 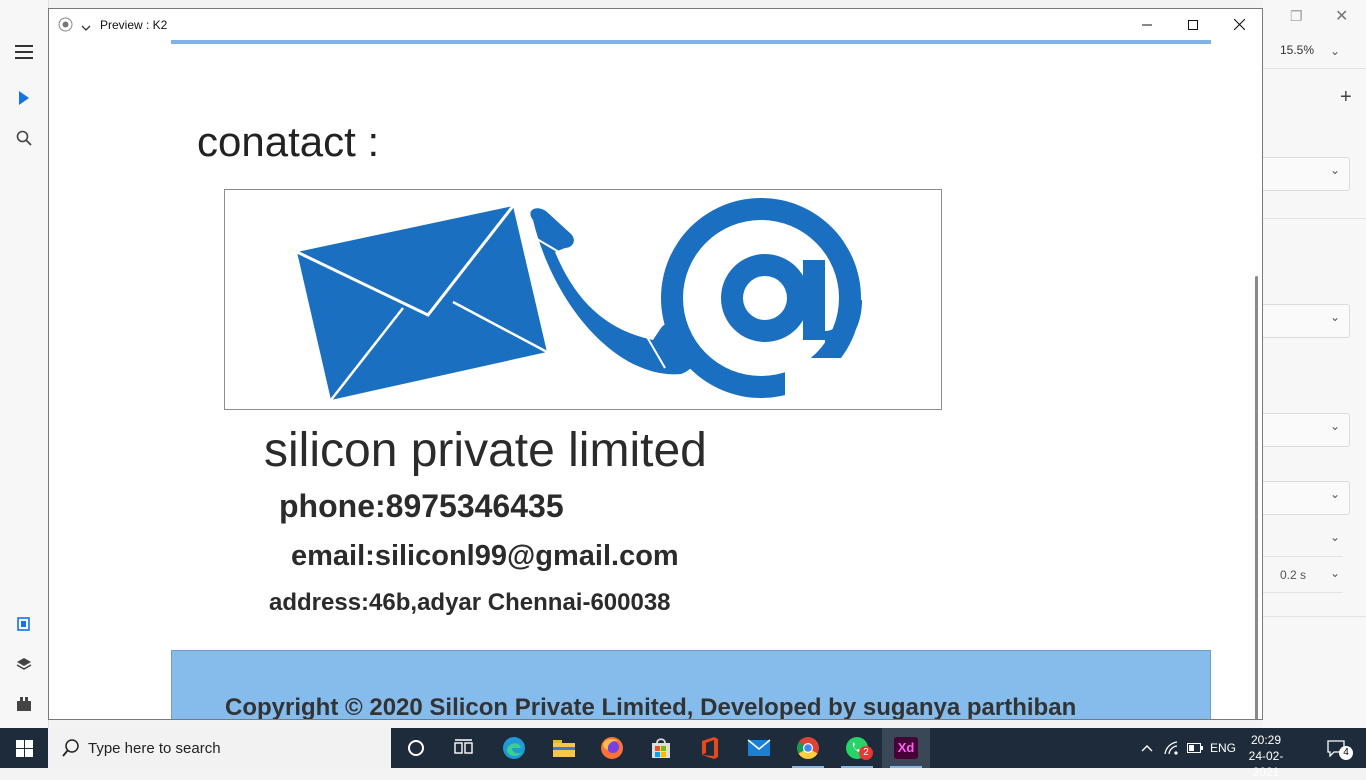 I want to click on duration-chevron-down-icon: ⌄, so click(x=1335, y=573).